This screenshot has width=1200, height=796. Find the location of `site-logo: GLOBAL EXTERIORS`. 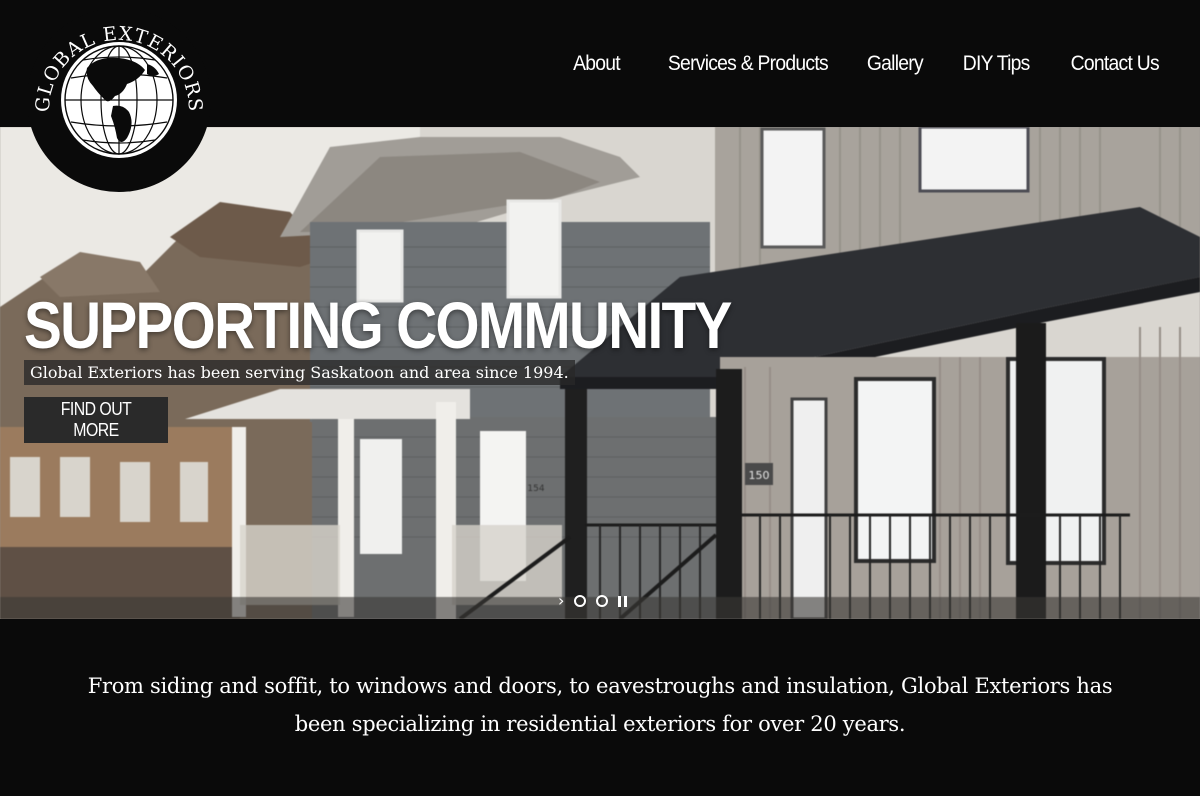

site-logo: GLOBAL EXTERIORS is located at coordinates (119, 100).